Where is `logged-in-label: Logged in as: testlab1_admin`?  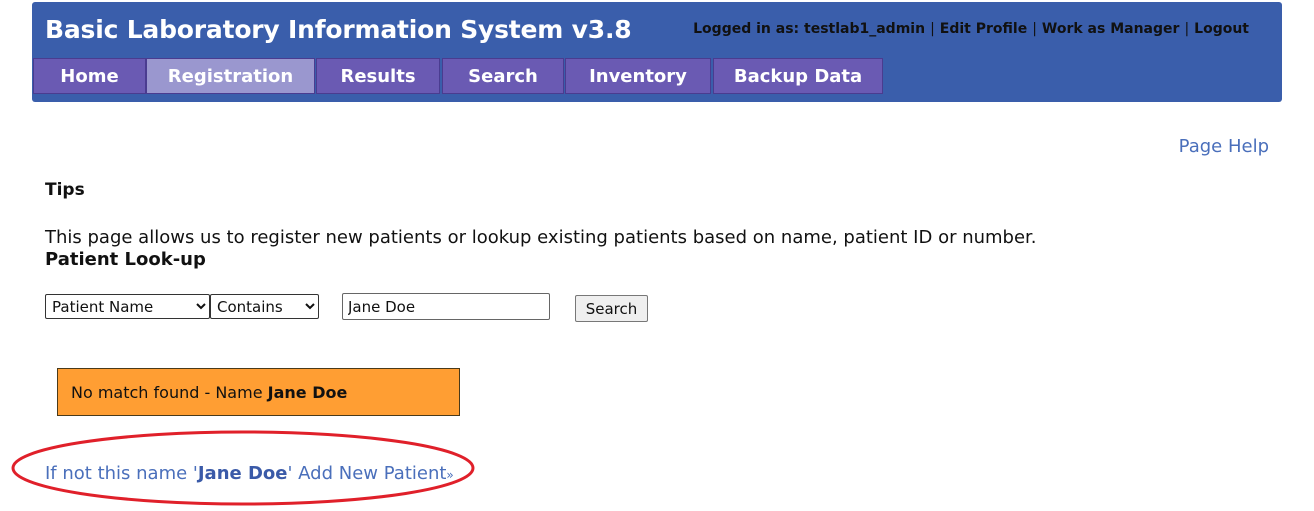 logged-in-label: Logged in as: testlab1_admin is located at coordinates (809, 29).